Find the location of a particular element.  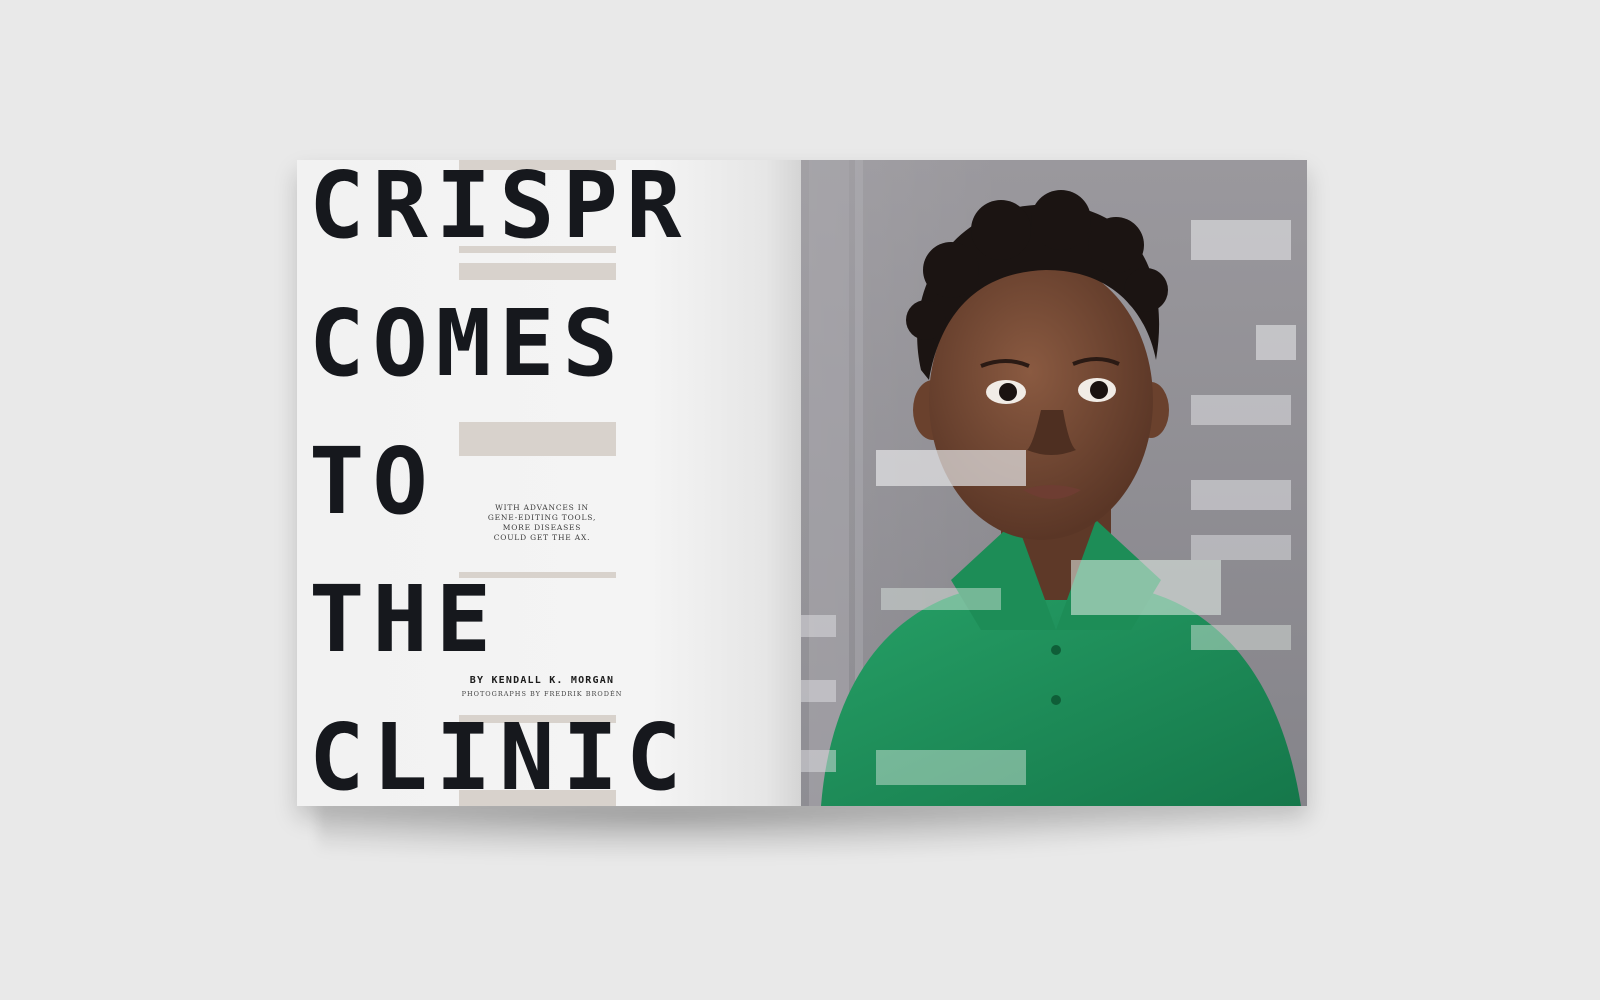

headline-line-1: CRISPR is located at coordinates (499, 209).